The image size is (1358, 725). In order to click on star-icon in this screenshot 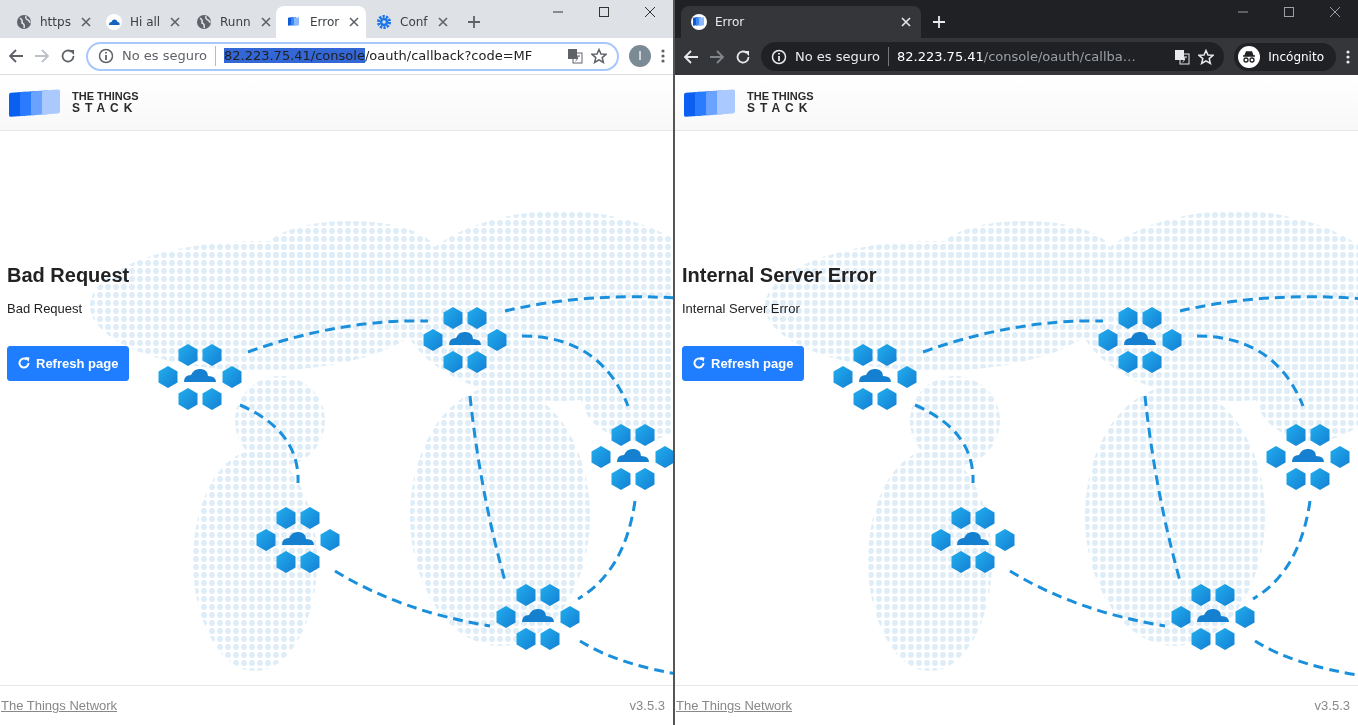, I will do `click(599, 56)`.